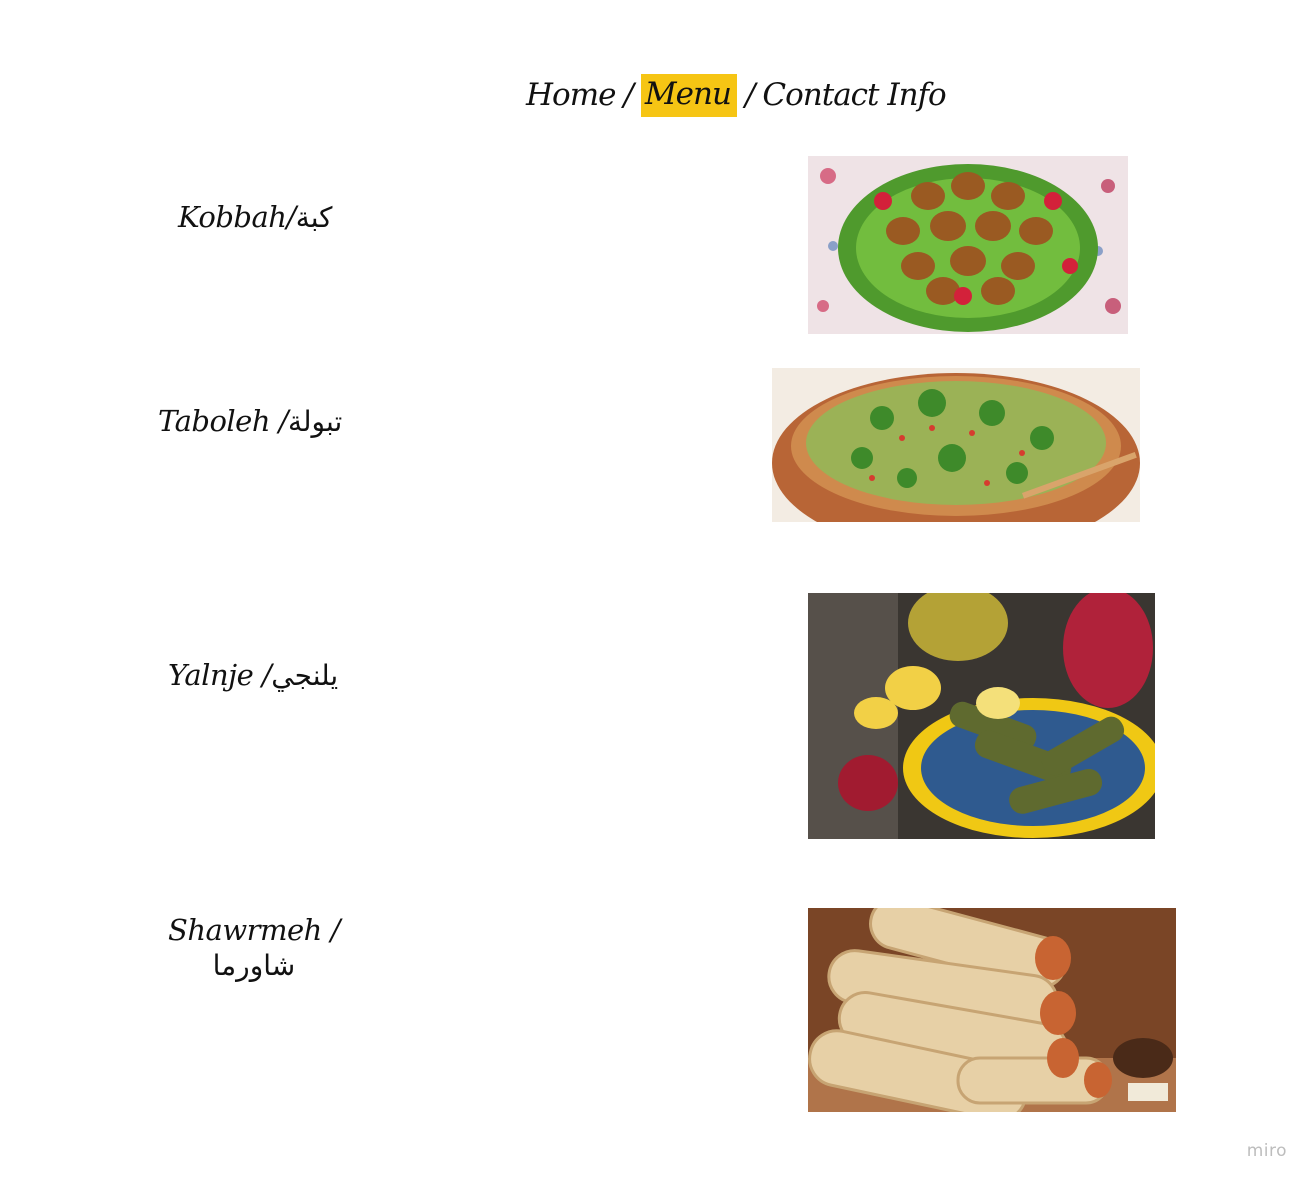  Describe the element at coordinates (254, 930) in the screenshot. I see `dish-name-english: Shawrmeh /` at that location.